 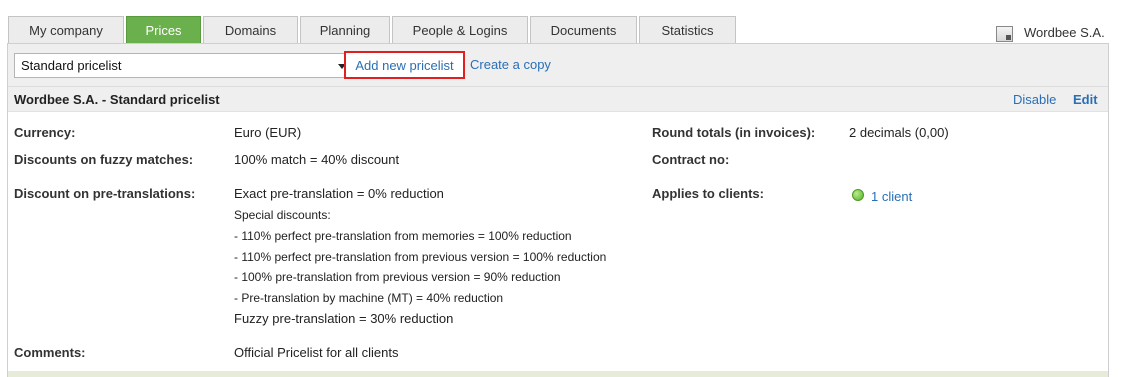 What do you see at coordinates (250, 30) in the screenshot?
I see `tab-domains: Domains` at bounding box center [250, 30].